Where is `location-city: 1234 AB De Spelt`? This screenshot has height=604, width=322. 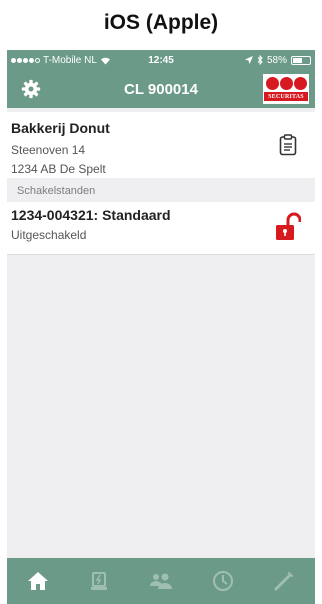 location-city: 1234 AB De Spelt is located at coordinates (58, 169).